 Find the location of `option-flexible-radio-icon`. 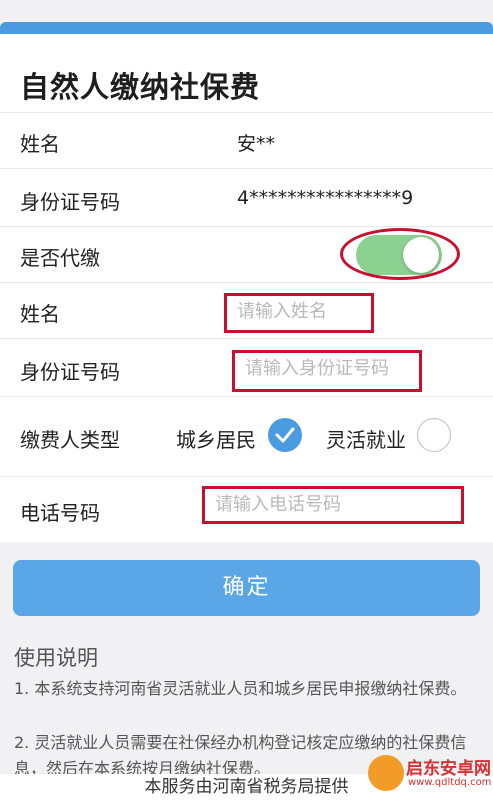

option-flexible-radio-icon is located at coordinates (434, 435).